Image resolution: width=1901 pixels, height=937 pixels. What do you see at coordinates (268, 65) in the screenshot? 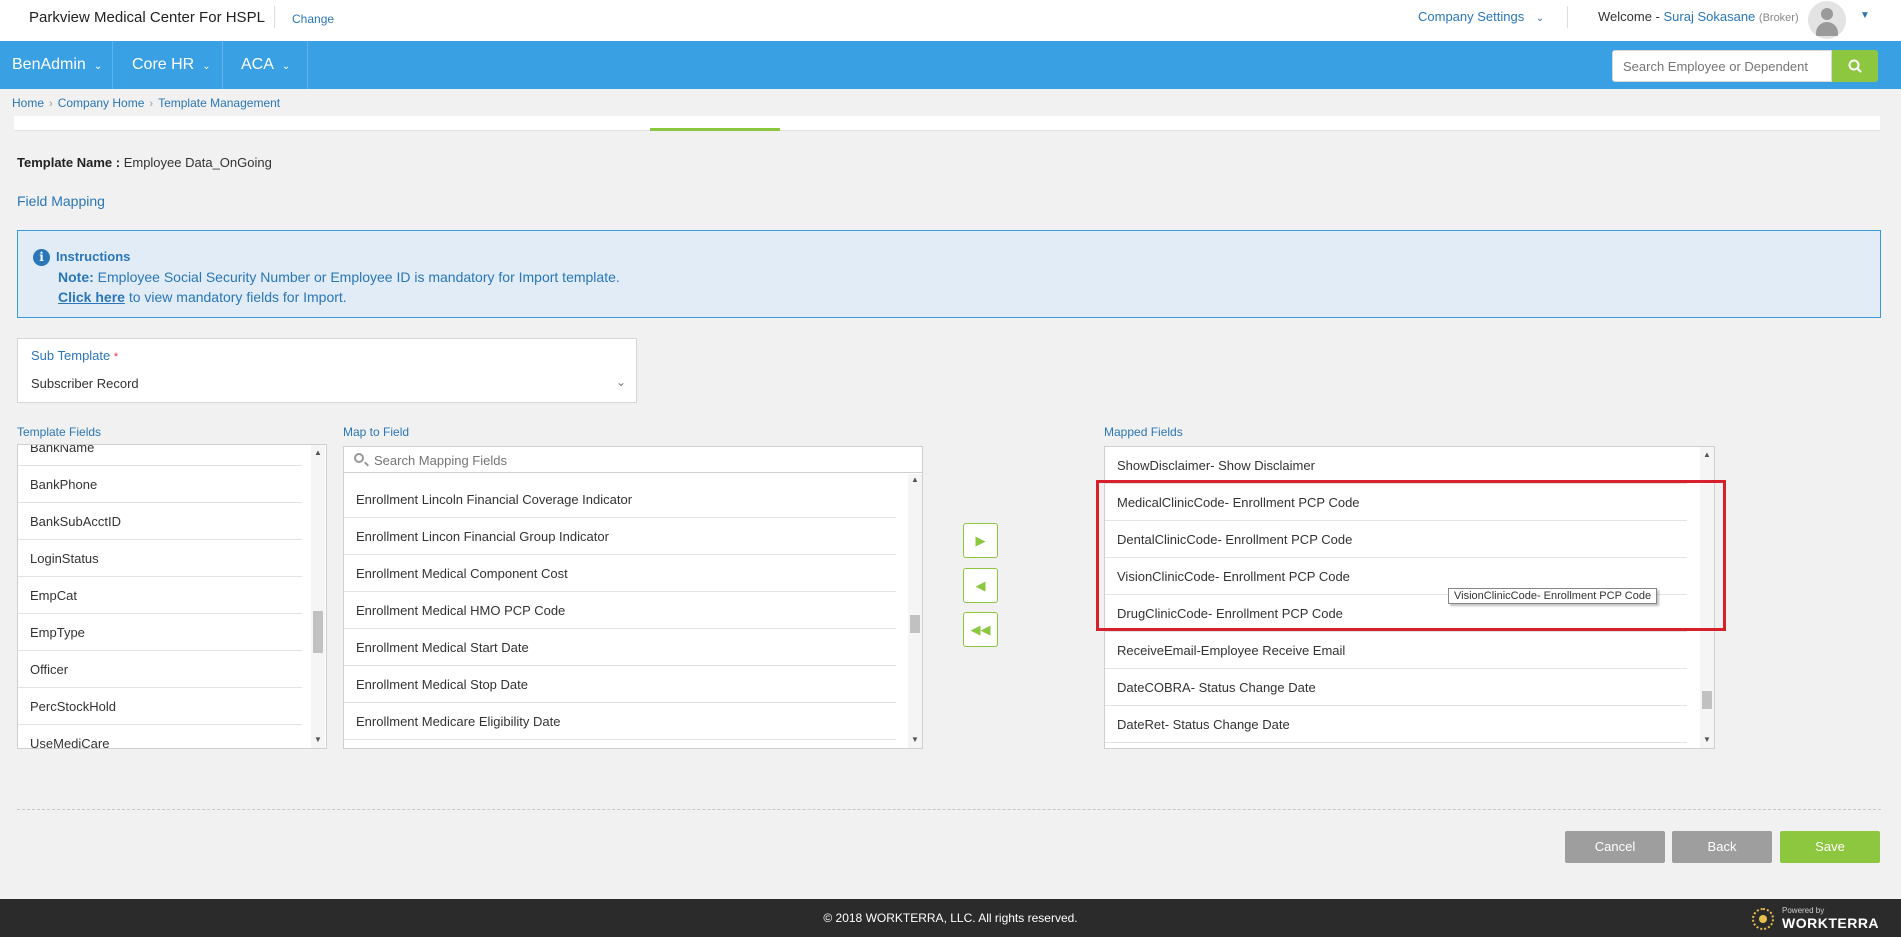
I see `nav-aca: ACA ⌄` at bounding box center [268, 65].